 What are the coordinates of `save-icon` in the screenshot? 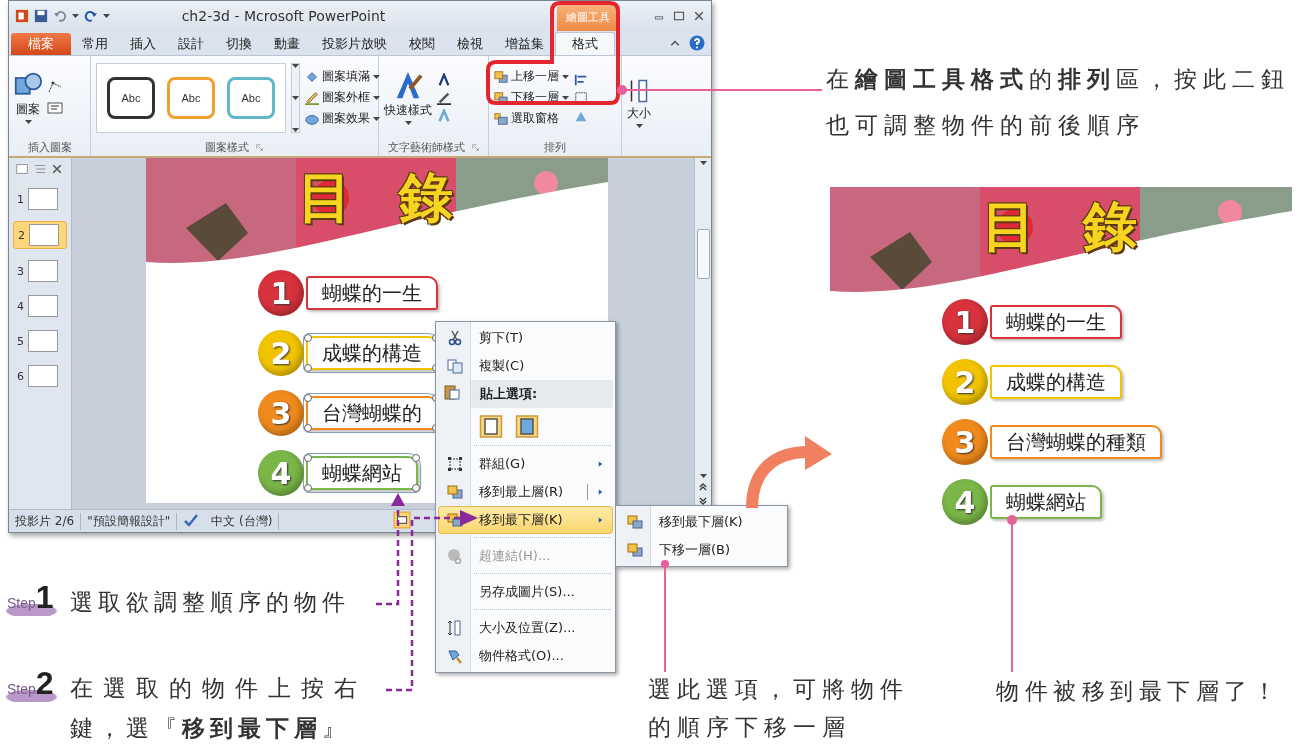 It's located at (41, 16).